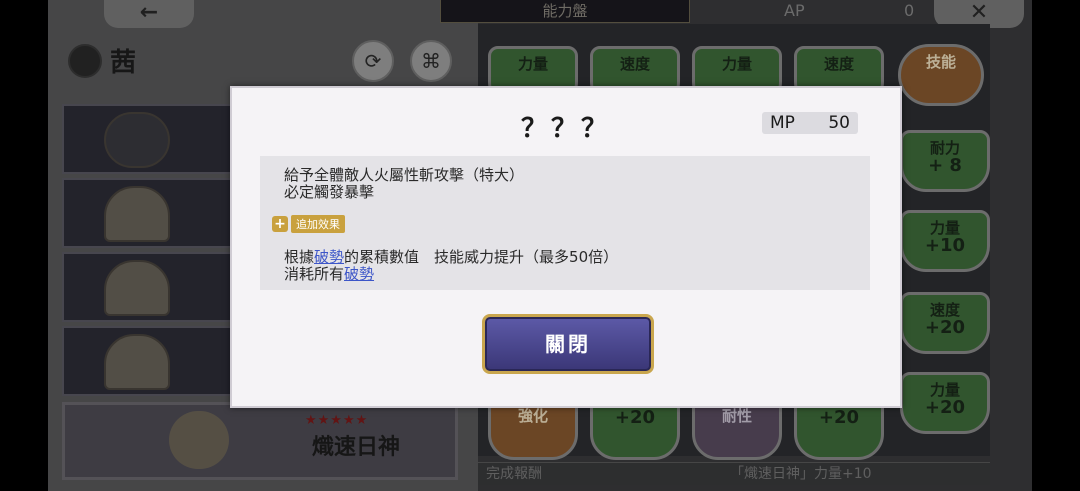 The width and height of the screenshot is (1080, 491). I want to click on mp-cost: MP 50, so click(810, 123).